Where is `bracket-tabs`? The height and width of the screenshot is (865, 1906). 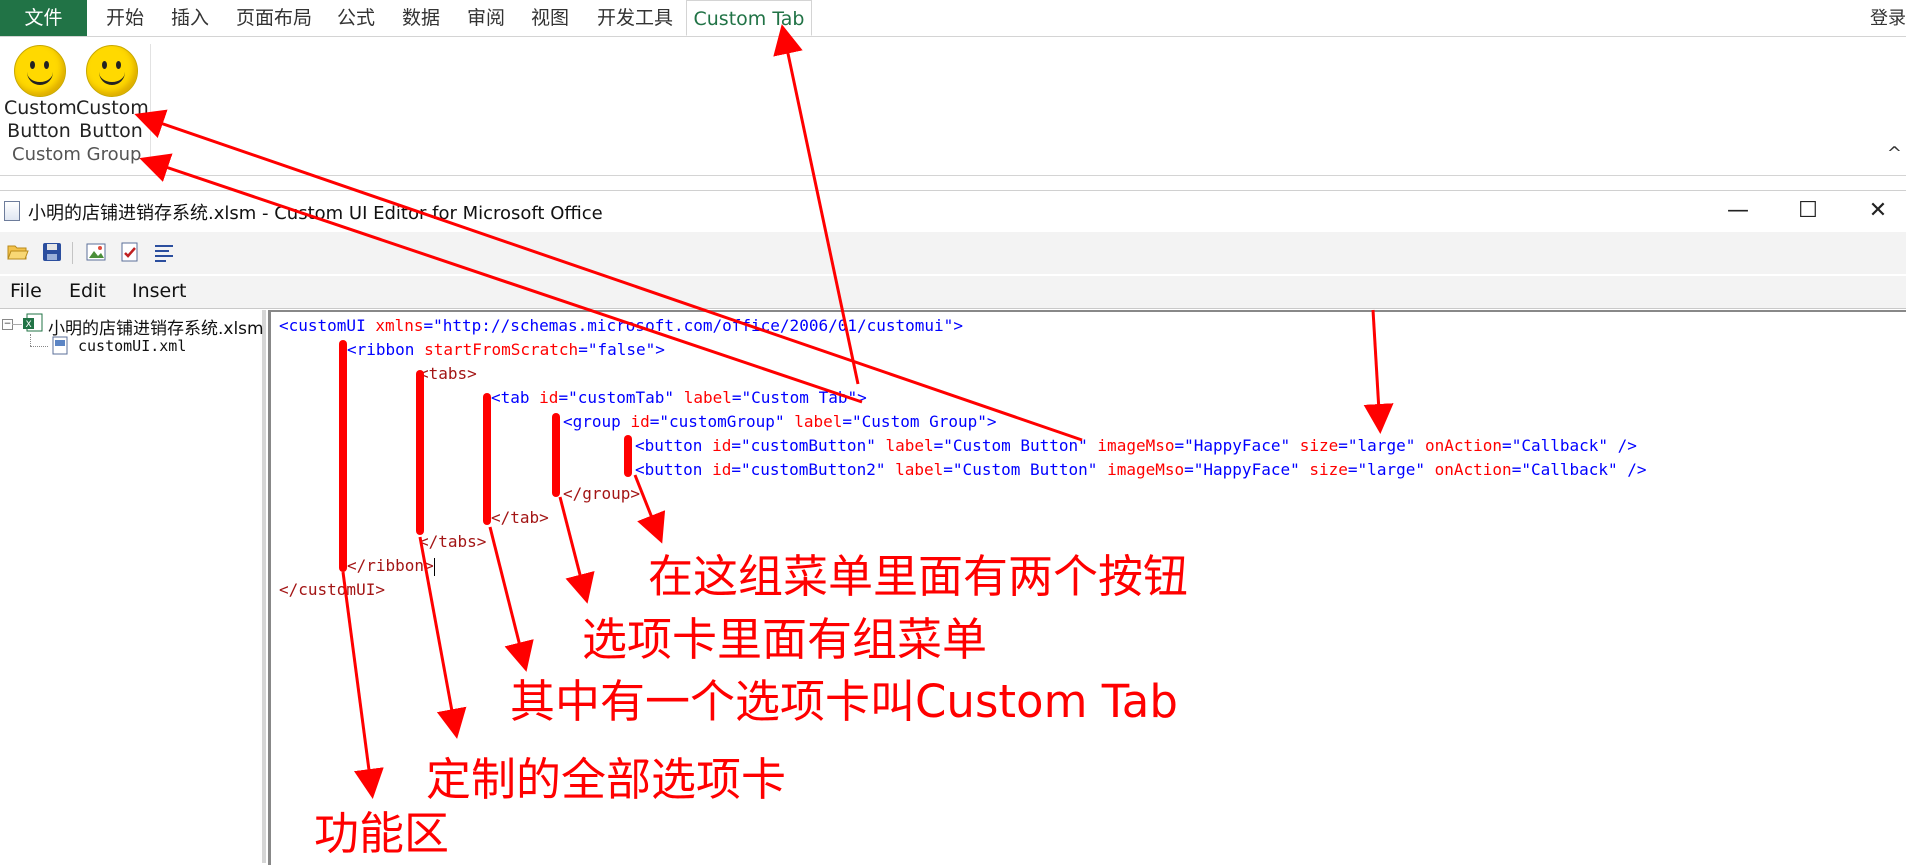 bracket-tabs is located at coordinates (420, 452).